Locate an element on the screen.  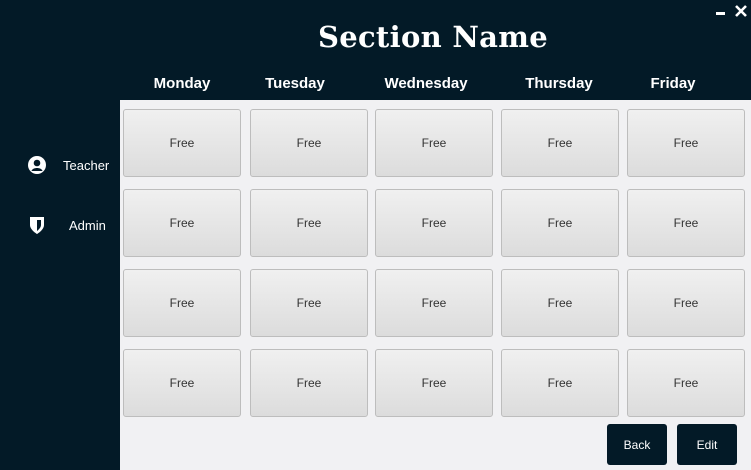
day-header-monday: Monday is located at coordinates (182, 83).